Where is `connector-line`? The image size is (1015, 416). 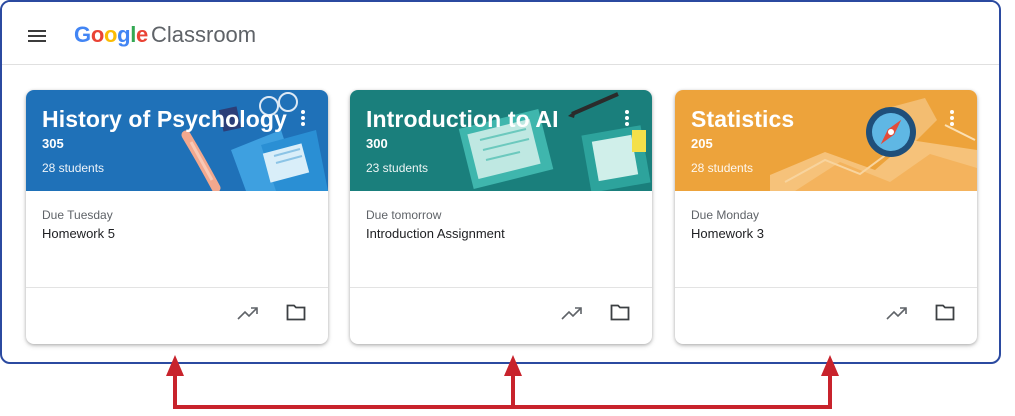
connector-line is located at coordinates (502, 390).